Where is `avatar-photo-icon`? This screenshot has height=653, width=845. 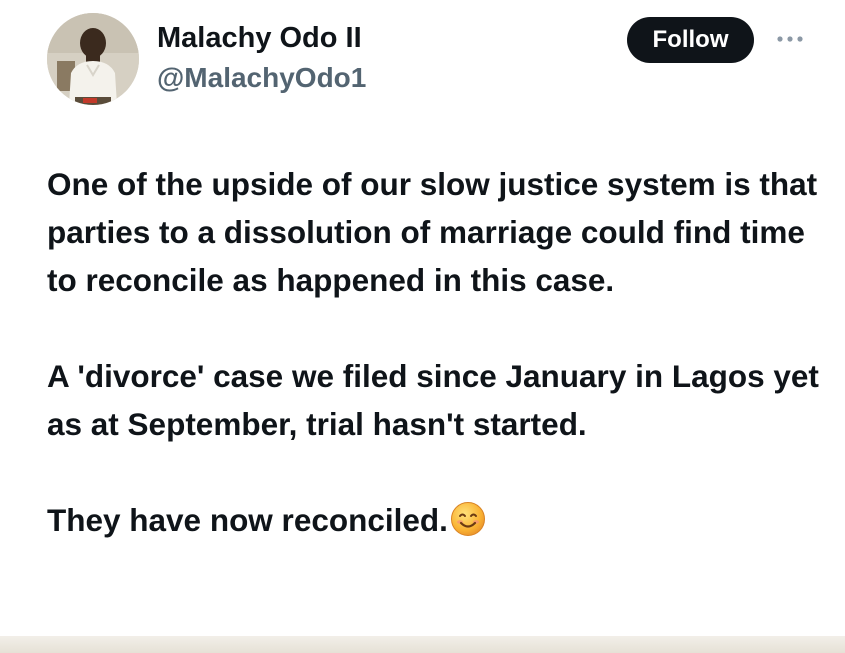 avatar-photo-icon is located at coordinates (93, 59).